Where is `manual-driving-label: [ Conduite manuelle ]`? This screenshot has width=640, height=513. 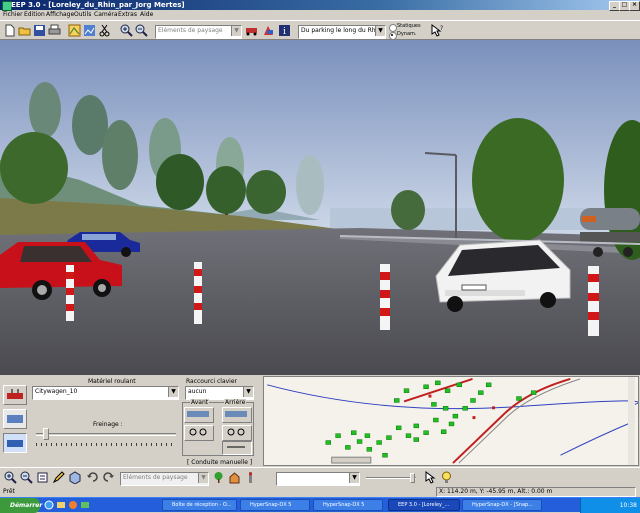 manual-driving-label: [ Conduite manuelle ] is located at coordinates (219, 462).